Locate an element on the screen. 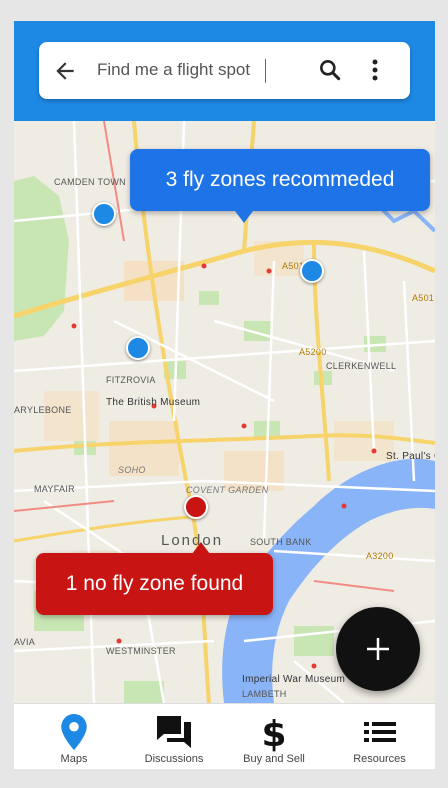 Image resolution: width=448 pixels, height=788 pixels. map-label-british-museum: The British Museum is located at coordinates (153, 402).